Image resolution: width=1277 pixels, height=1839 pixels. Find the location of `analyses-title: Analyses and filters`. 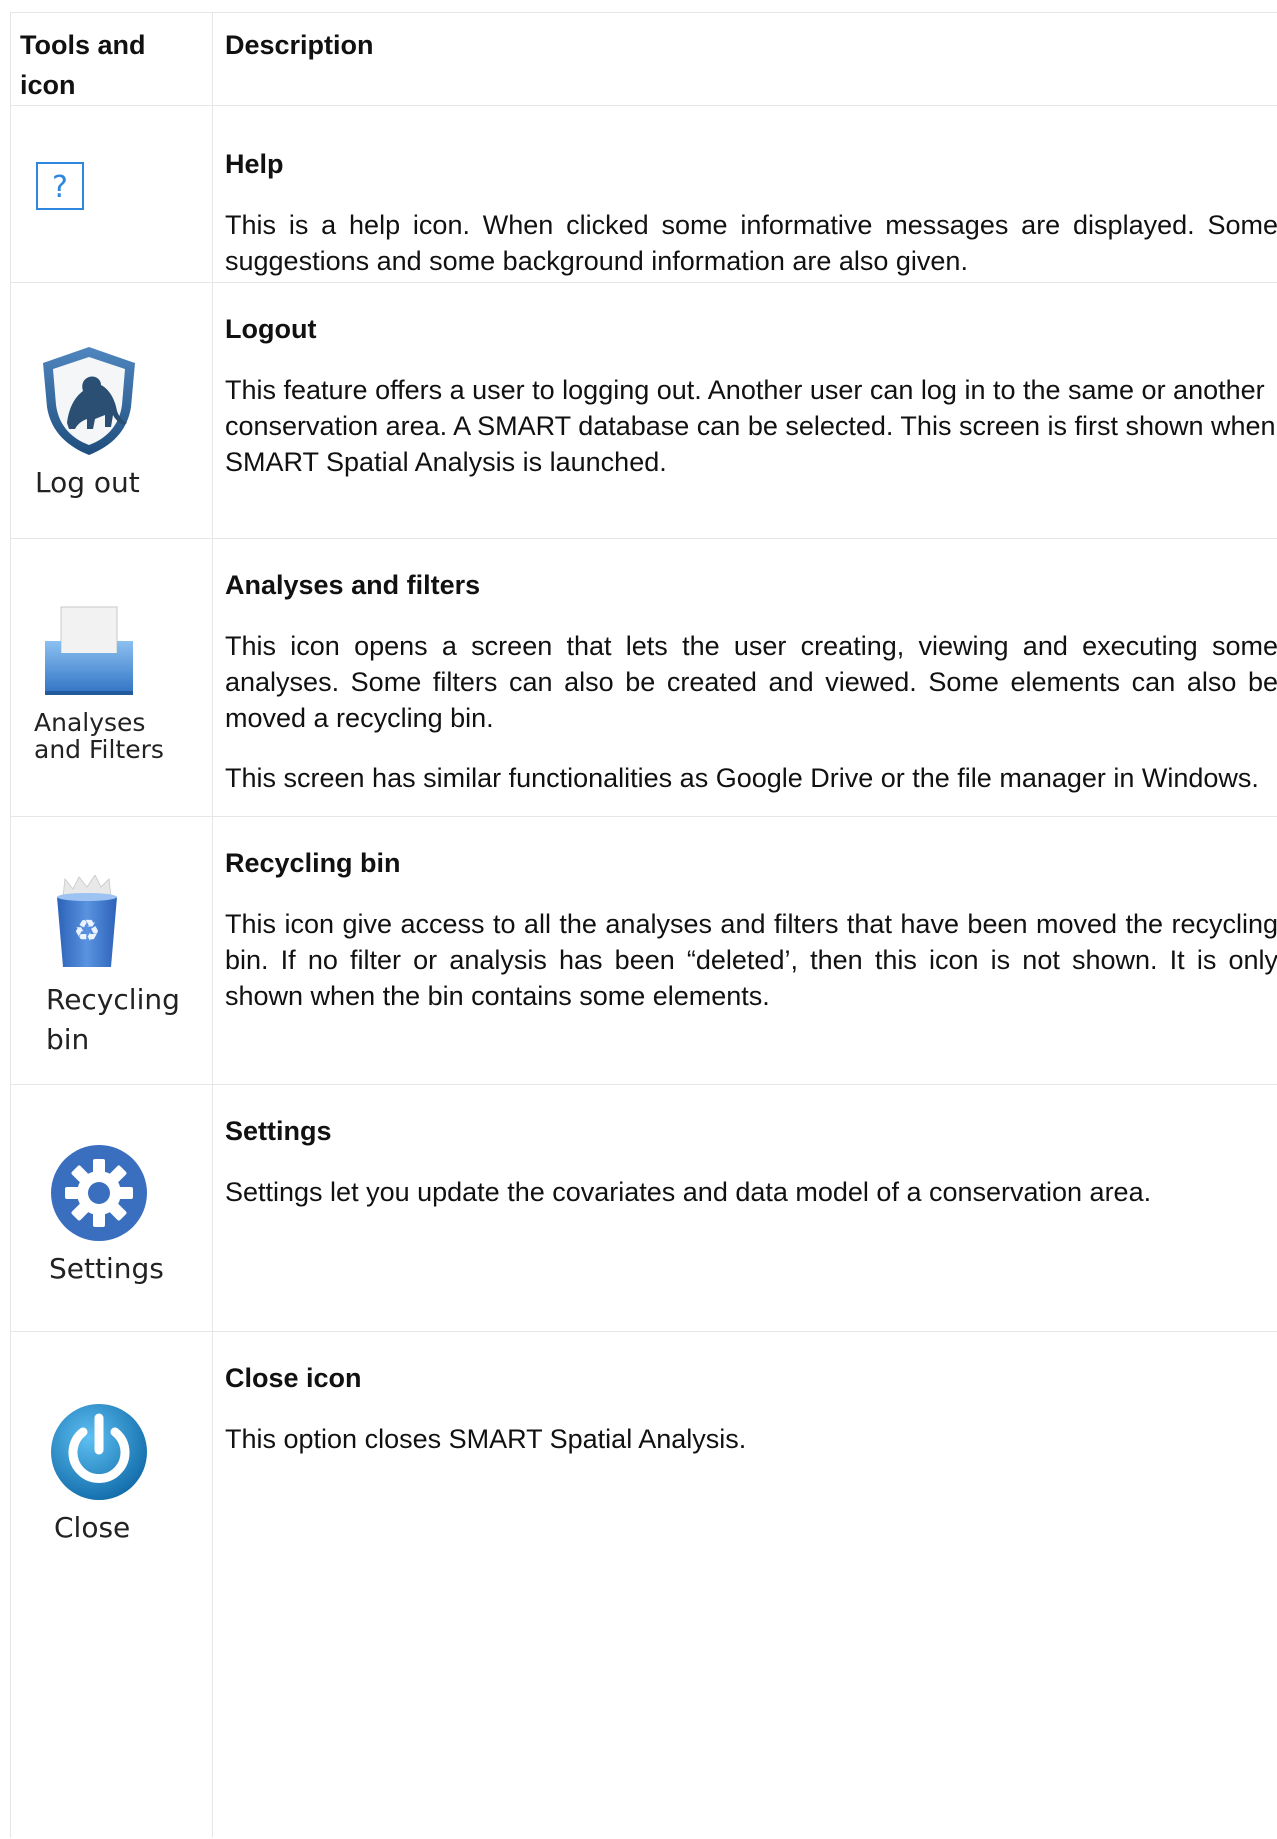

analyses-title: Analyses and filters is located at coordinates (353, 585).